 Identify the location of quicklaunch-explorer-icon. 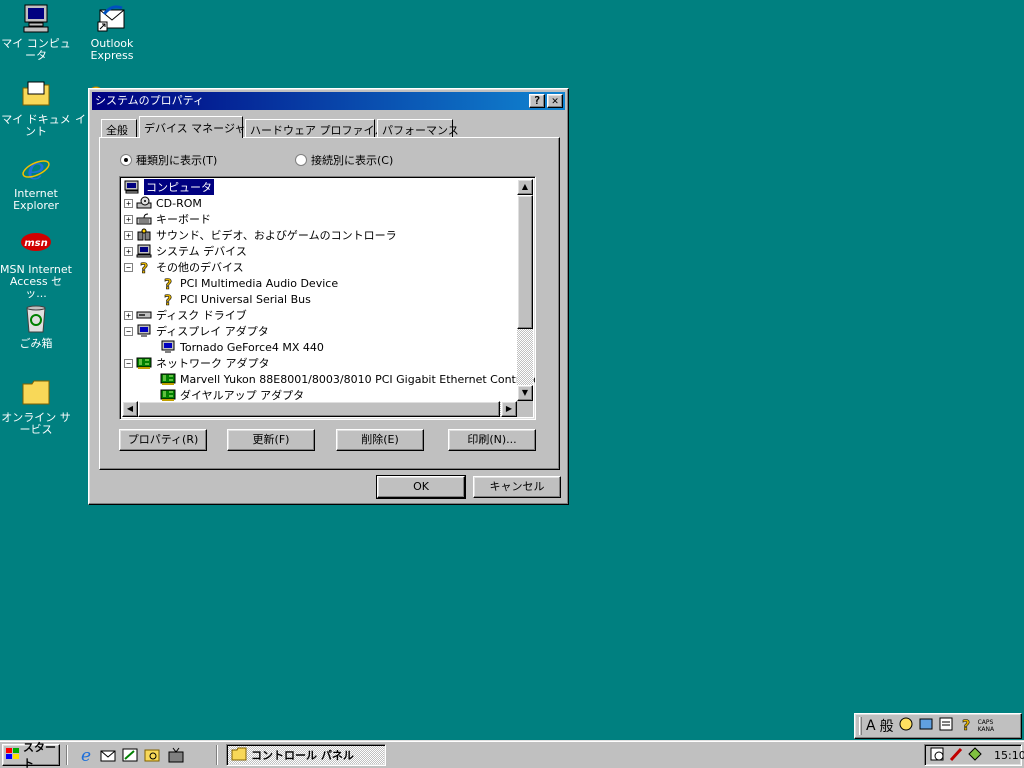
(152, 755).